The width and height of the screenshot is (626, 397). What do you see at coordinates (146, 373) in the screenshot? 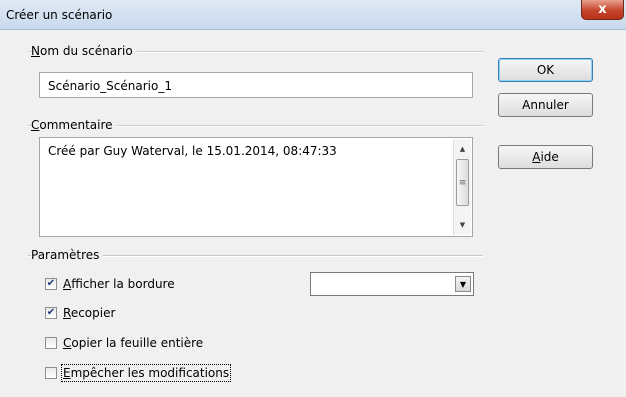
I see `prevent-changes-label: Empêcher les modifications` at bounding box center [146, 373].